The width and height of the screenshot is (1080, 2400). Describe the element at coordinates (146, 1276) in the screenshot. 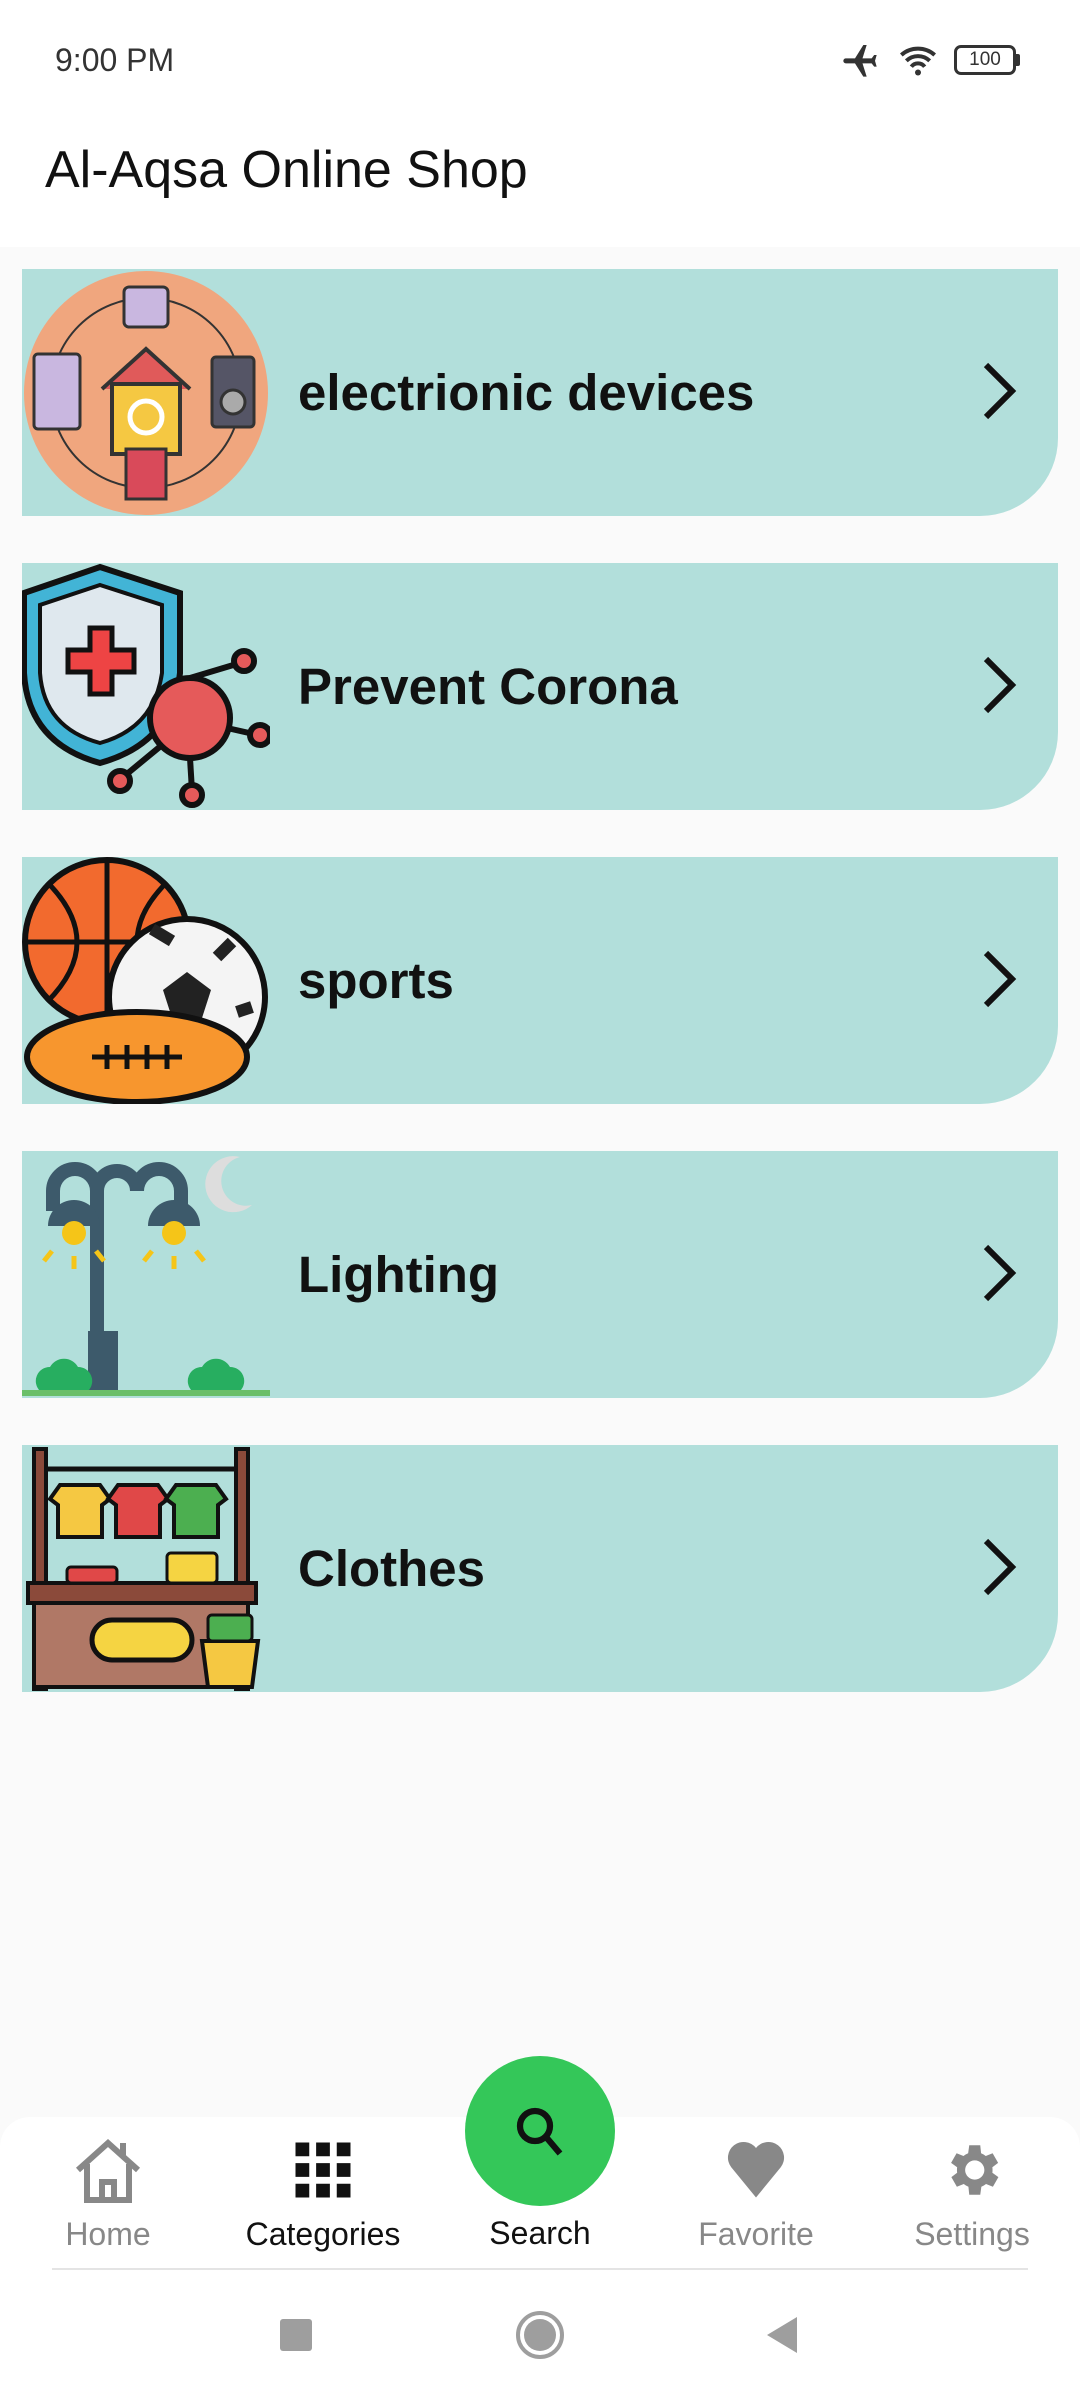

I see `street-lamp-icon` at that location.